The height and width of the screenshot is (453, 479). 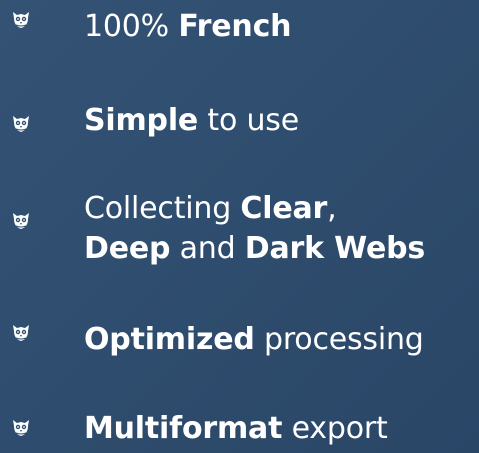 What do you see at coordinates (332, 208) in the screenshot?
I see `feature-text-part: ,` at bounding box center [332, 208].